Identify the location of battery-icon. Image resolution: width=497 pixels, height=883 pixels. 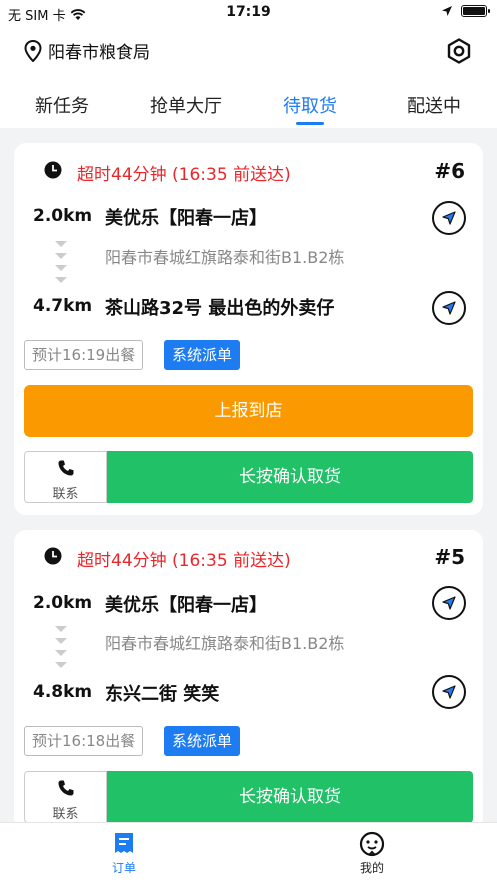
(475, 11).